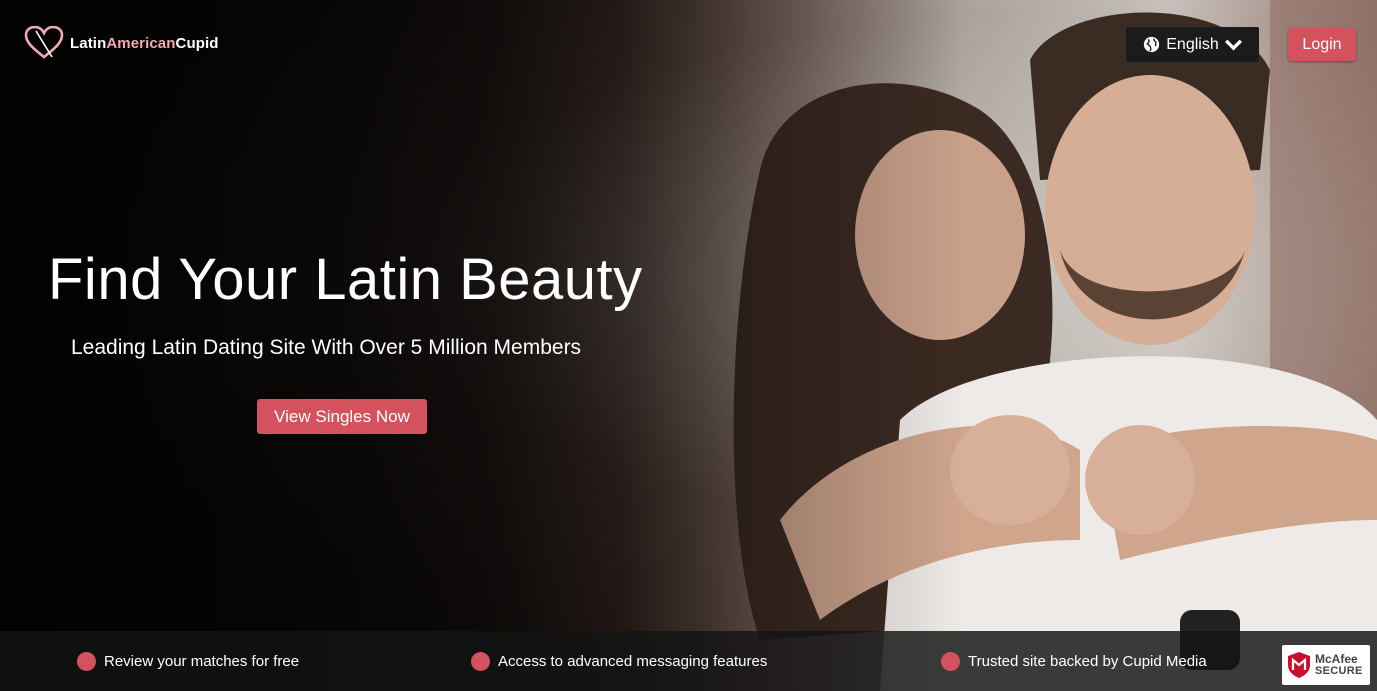  I want to click on language-selector: English, so click(1192, 44).